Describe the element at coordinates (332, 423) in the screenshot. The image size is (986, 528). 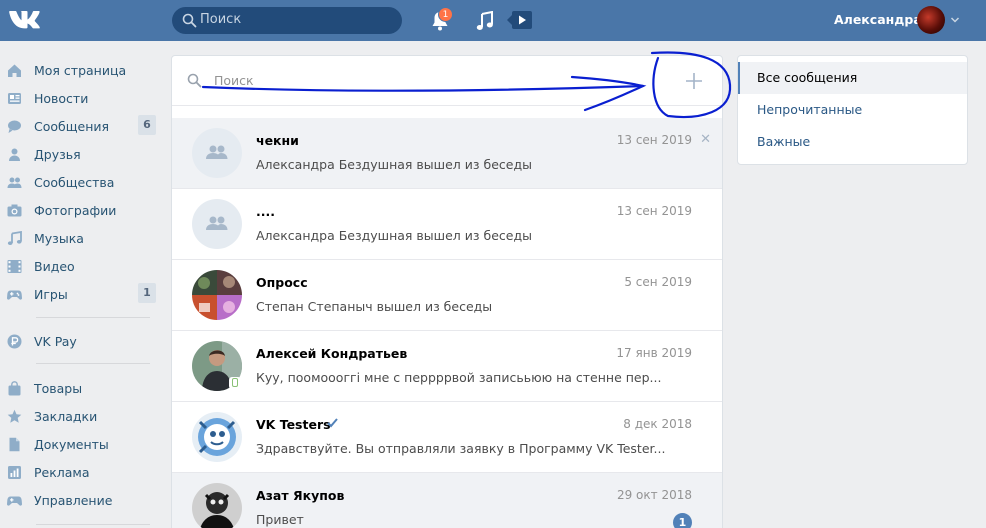
I see `verified-check-icon` at that location.